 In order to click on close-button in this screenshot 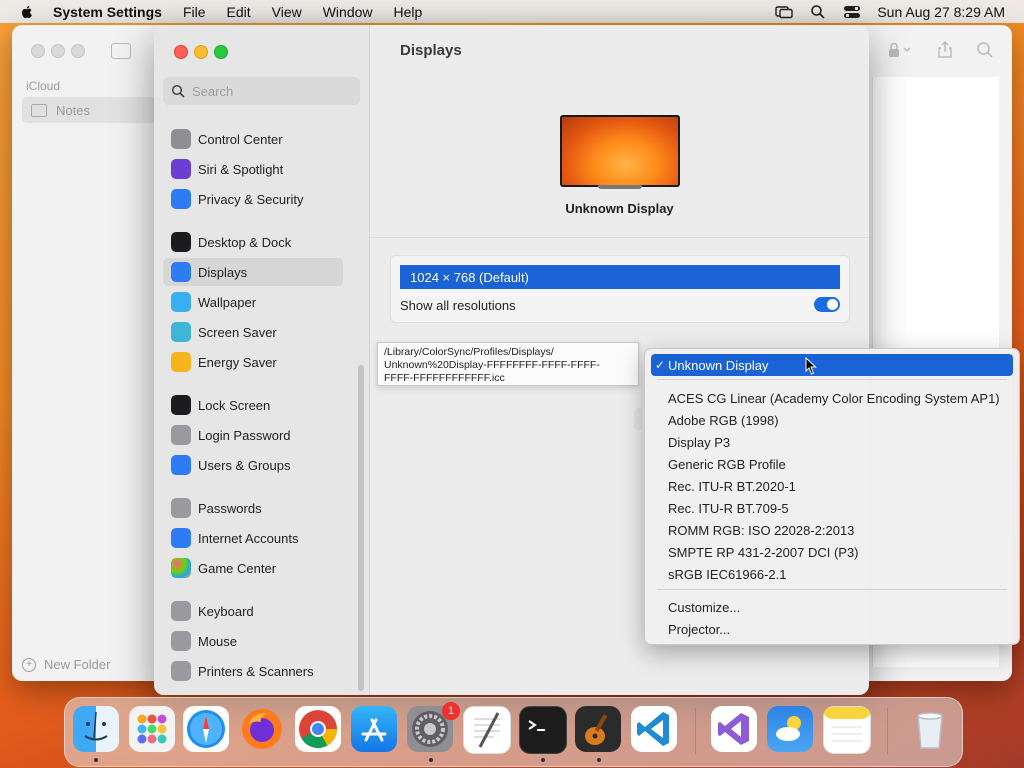, I will do `click(181, 52)`.